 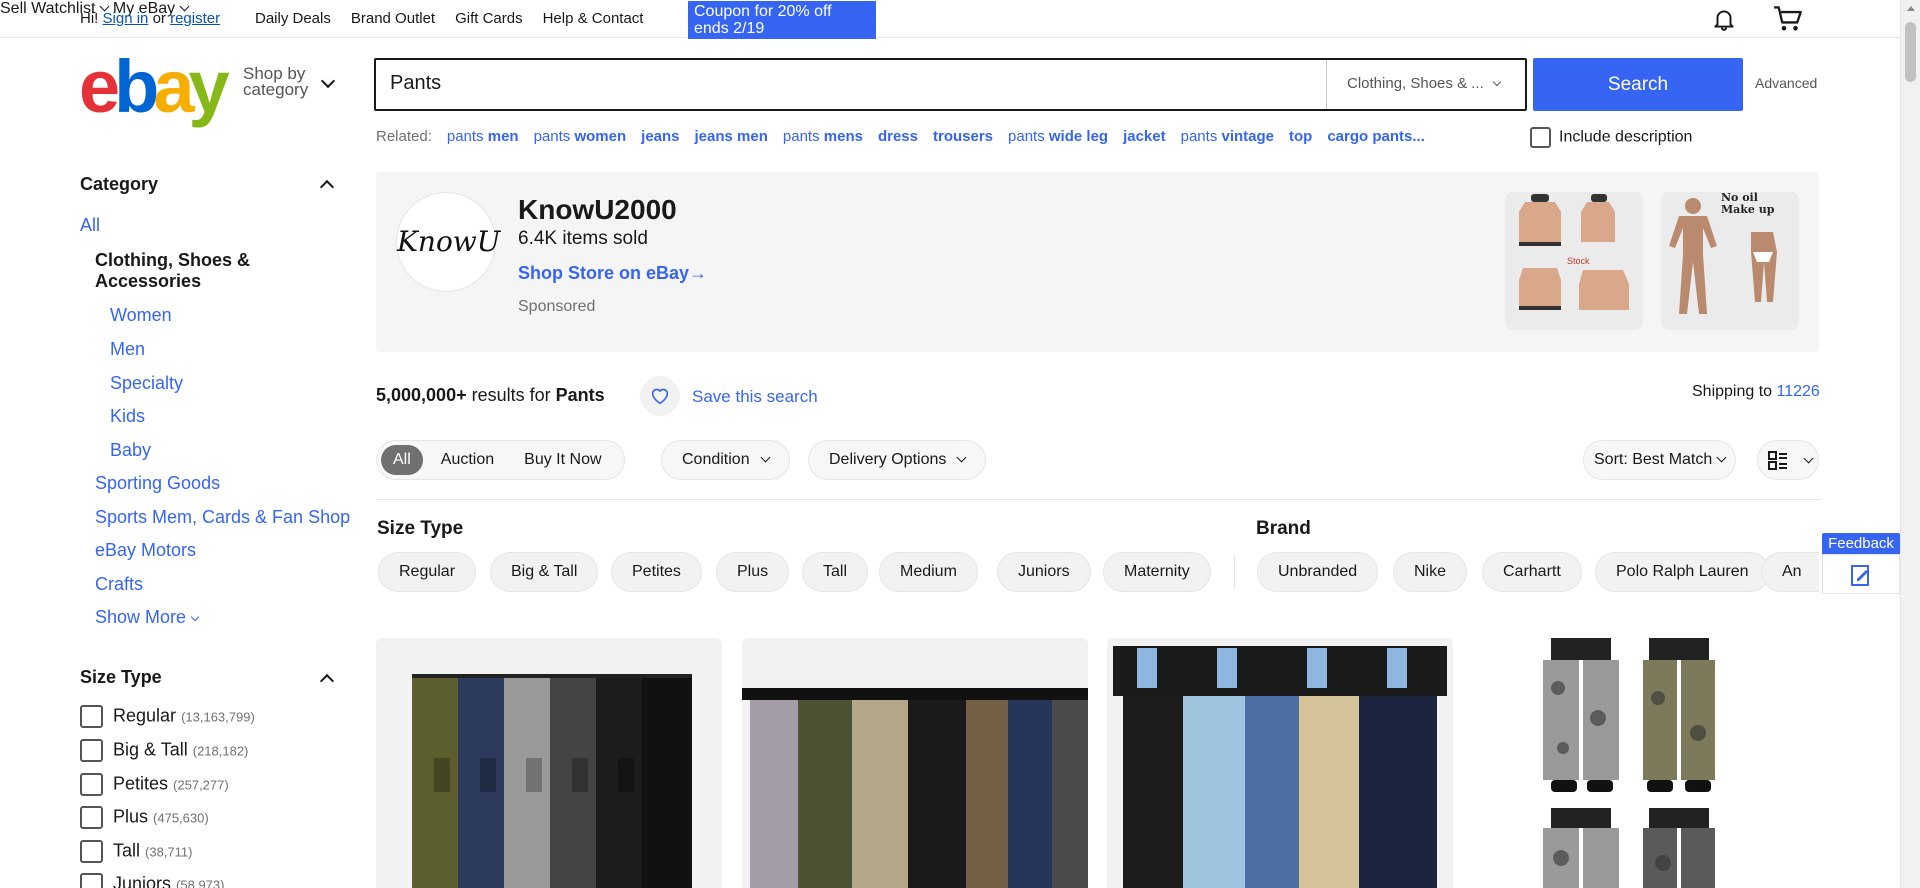 What do you see at coordinates (782, 20) in the screenshot?
I see `coupon-banner: Coupon for 20% off ends 2/19` at bounding box center [782, 20].